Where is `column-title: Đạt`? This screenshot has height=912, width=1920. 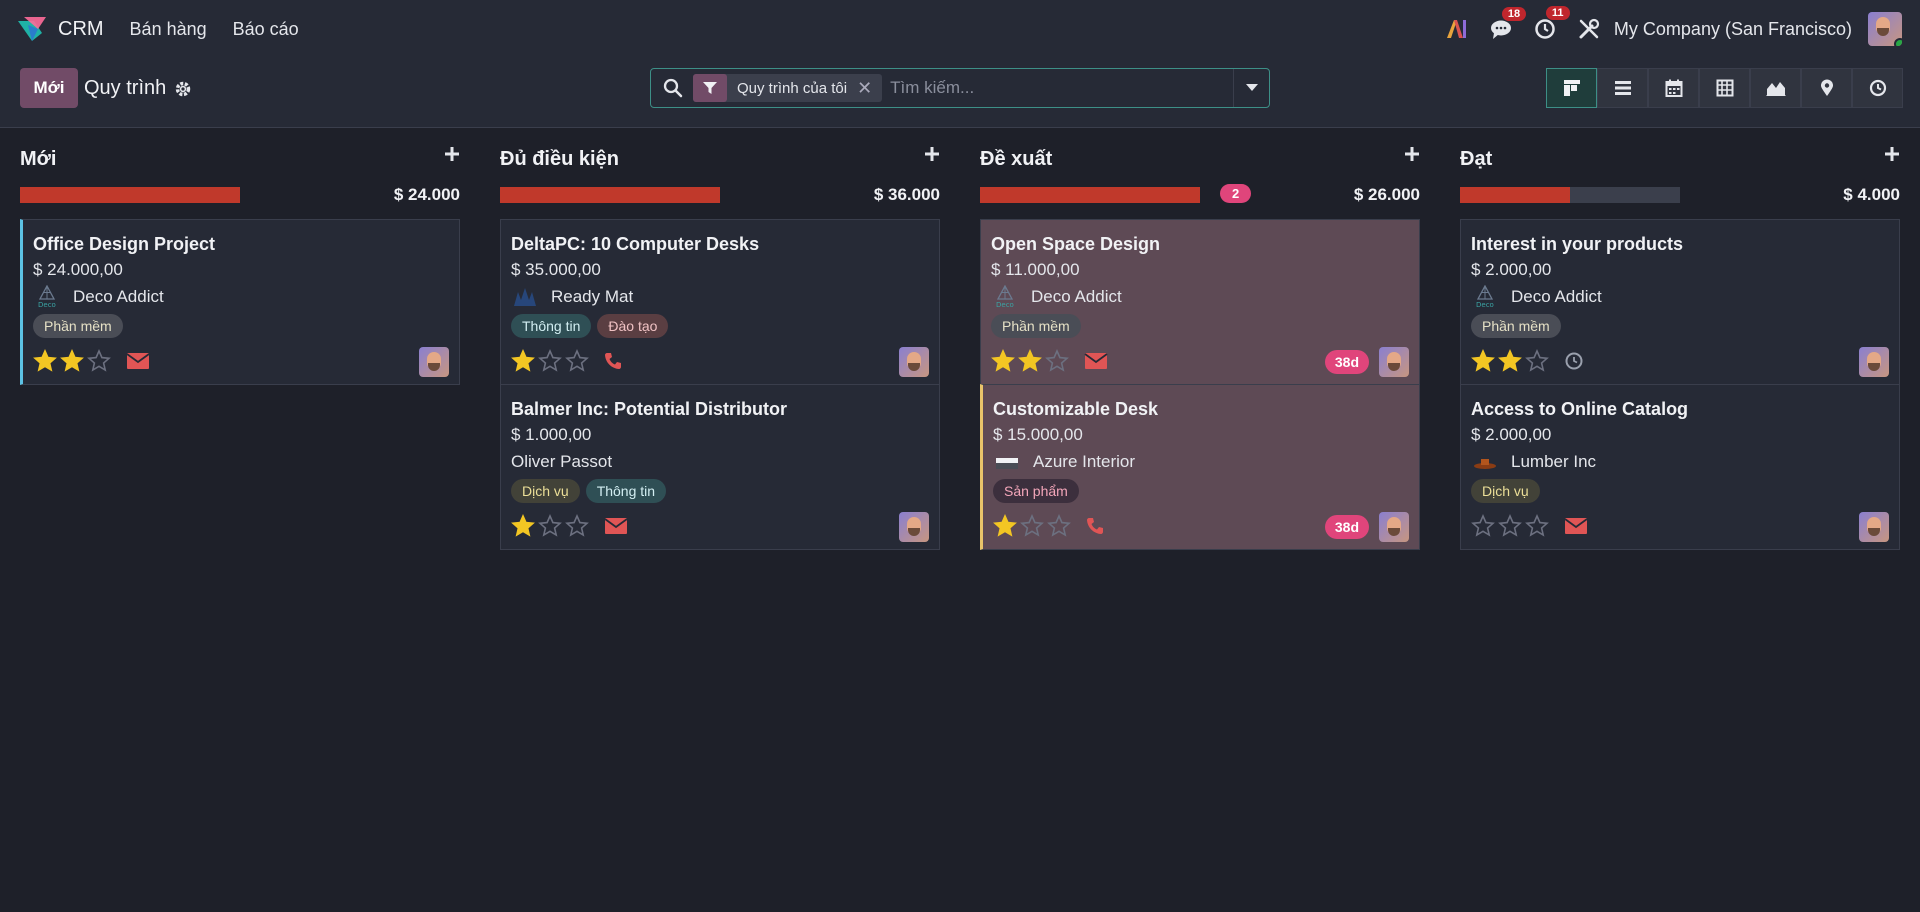 column-title: Đạt is located at coordinates (1476, 159).